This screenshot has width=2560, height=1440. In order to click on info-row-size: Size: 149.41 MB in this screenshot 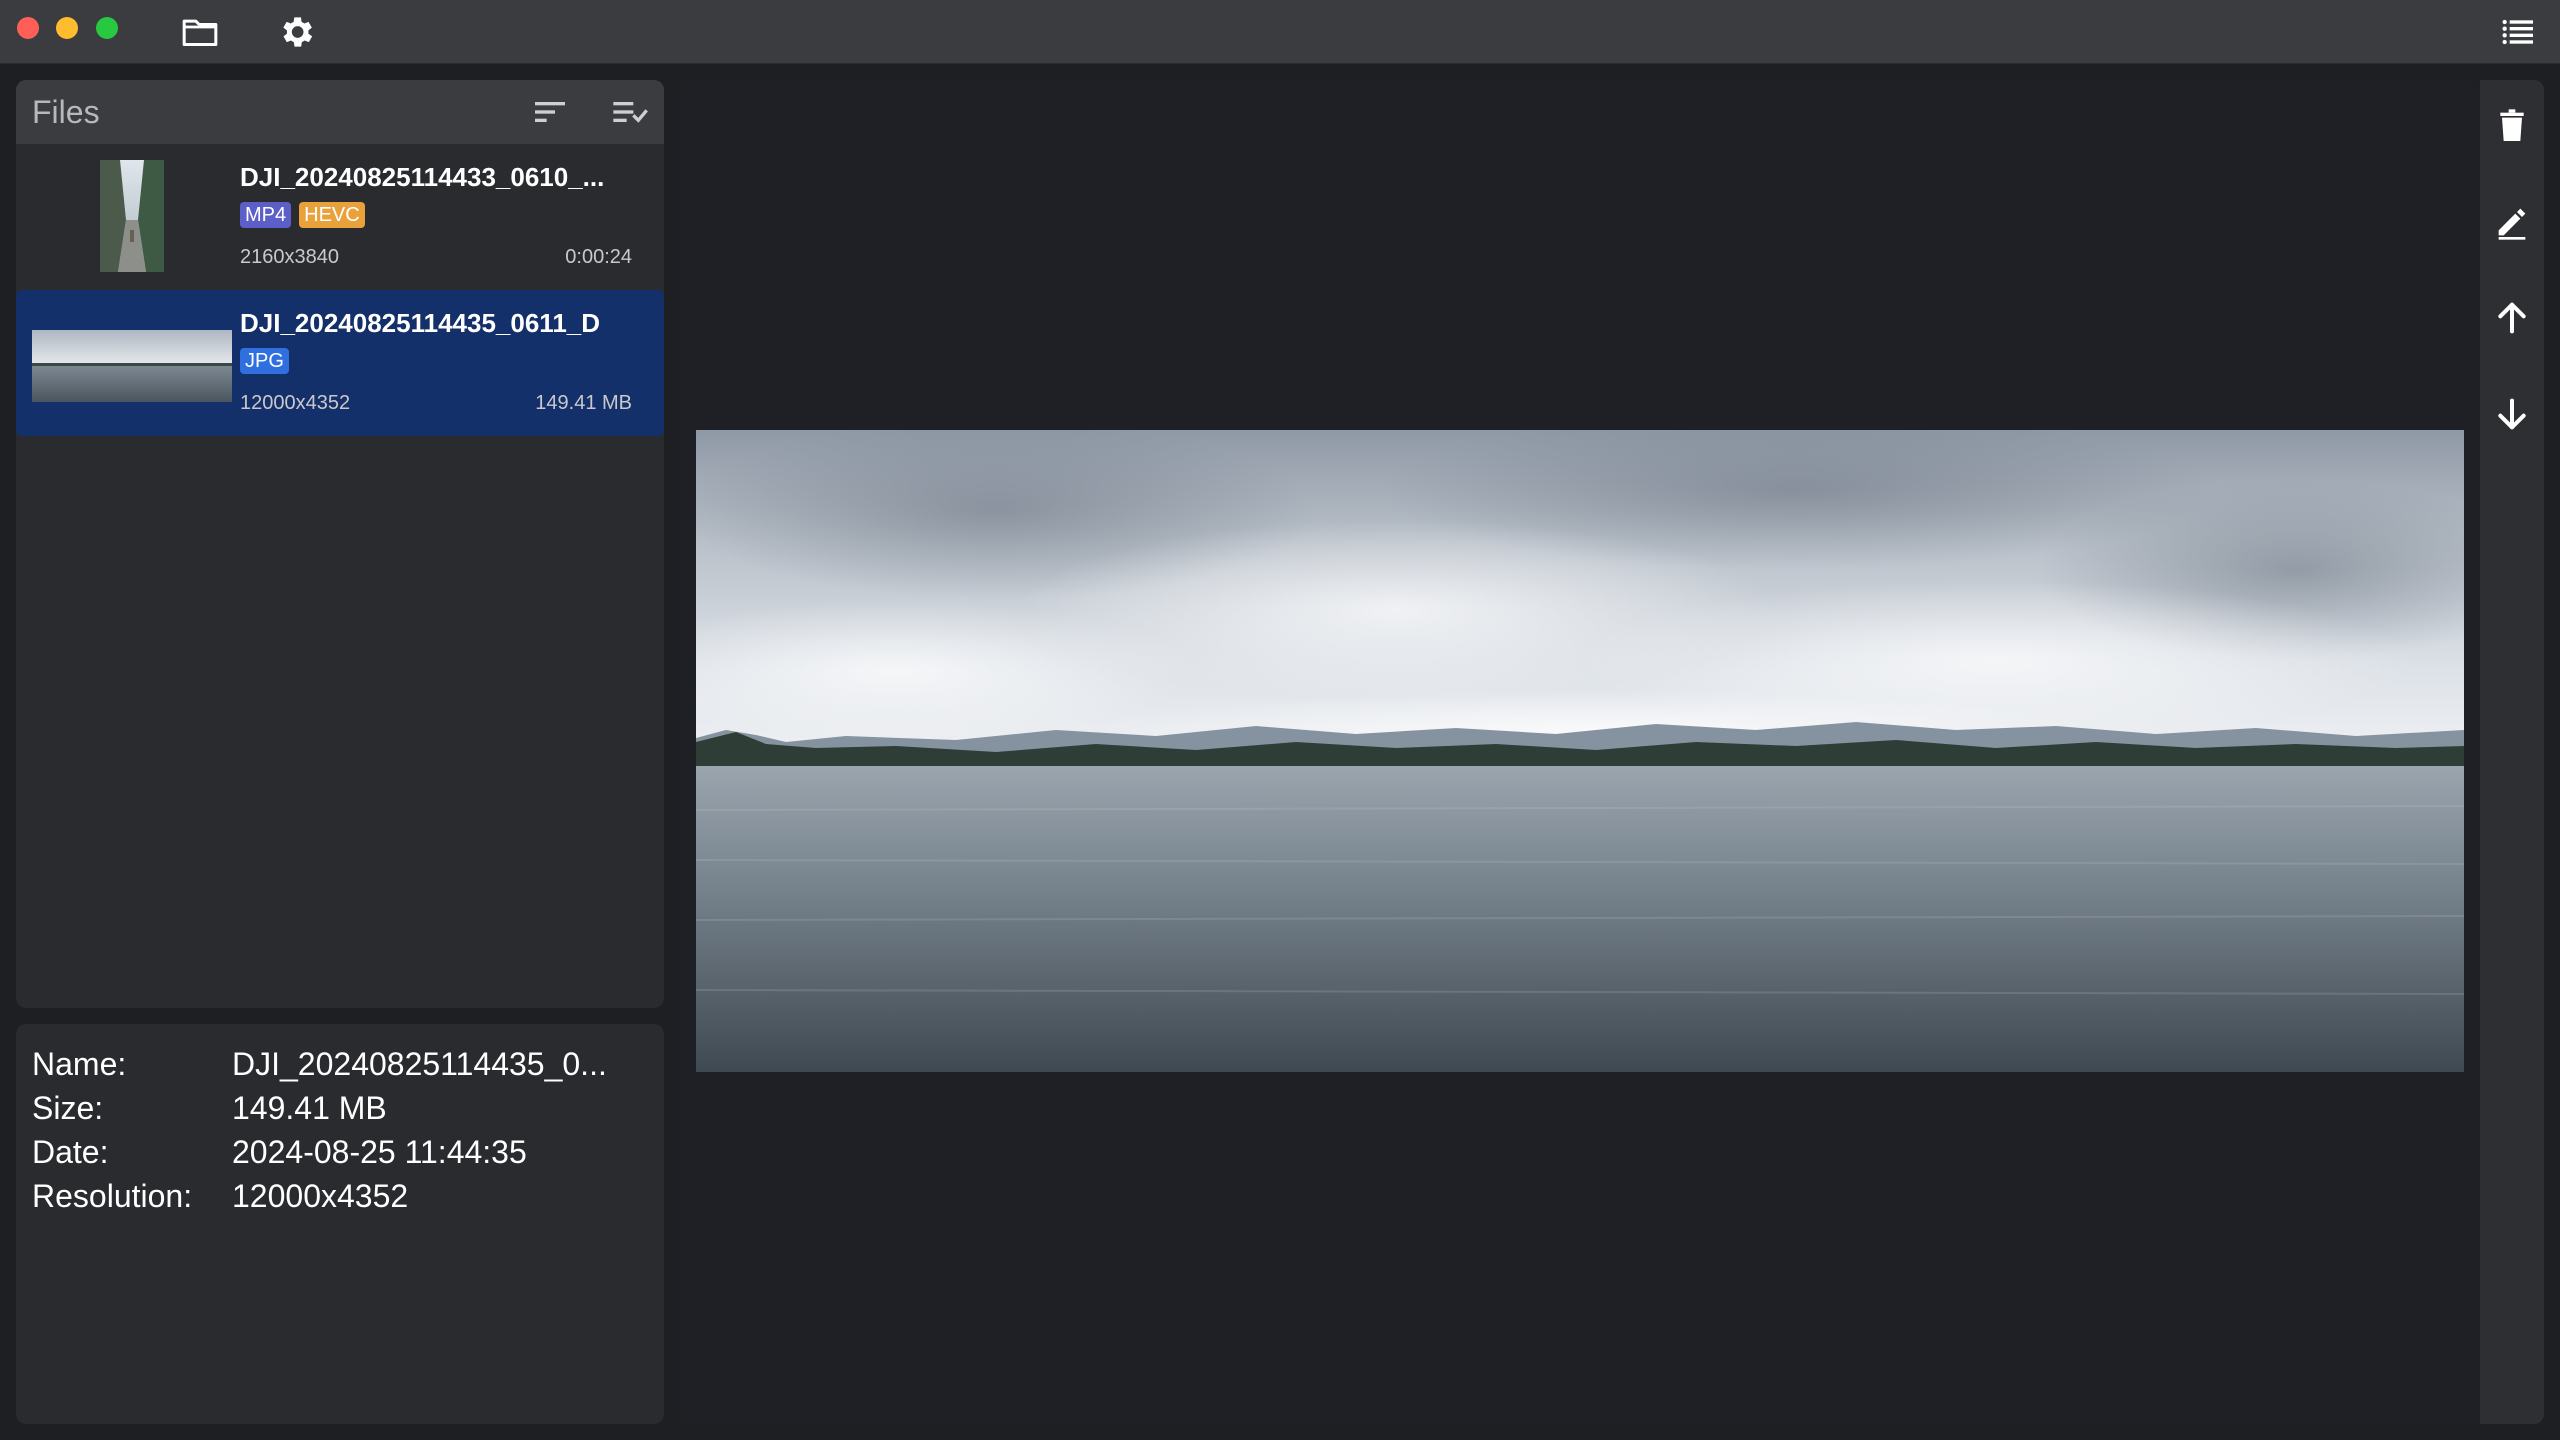, I will do `click(340, 1108)`.